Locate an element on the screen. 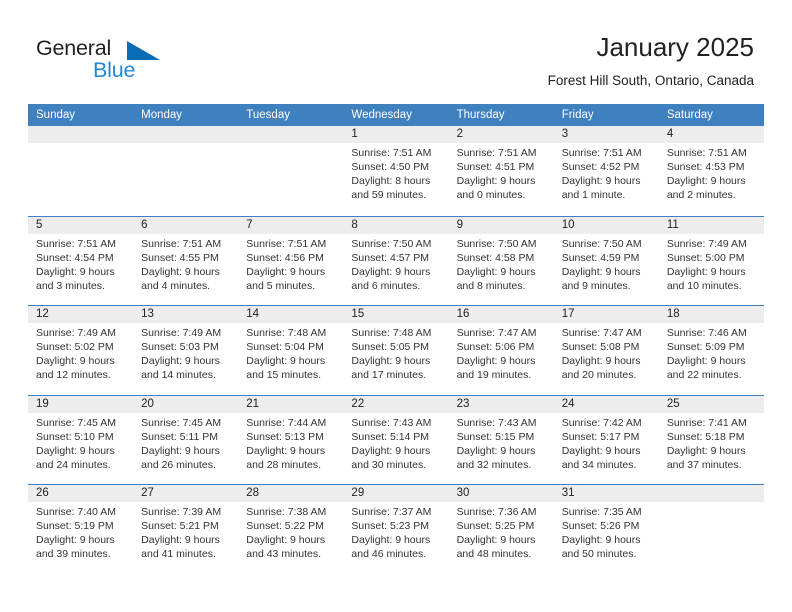 Image resolution: width=792 pixels, height=612 pixels. daylight-text: Daylight: 9 hours and 0 minutes. is located at coordinates (496, 188).